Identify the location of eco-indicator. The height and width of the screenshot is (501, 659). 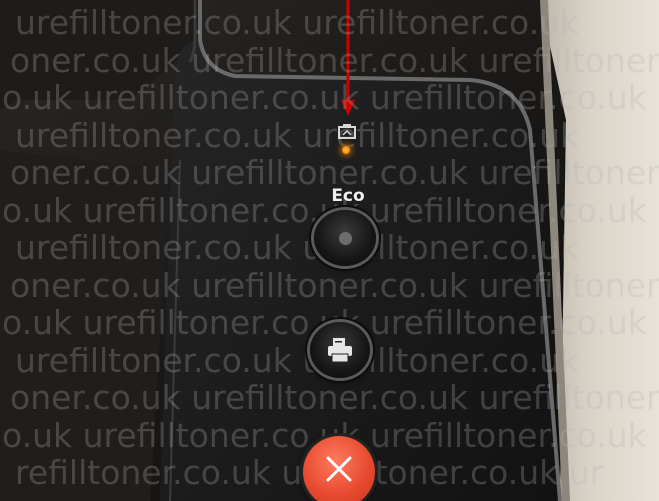
(345, 238).